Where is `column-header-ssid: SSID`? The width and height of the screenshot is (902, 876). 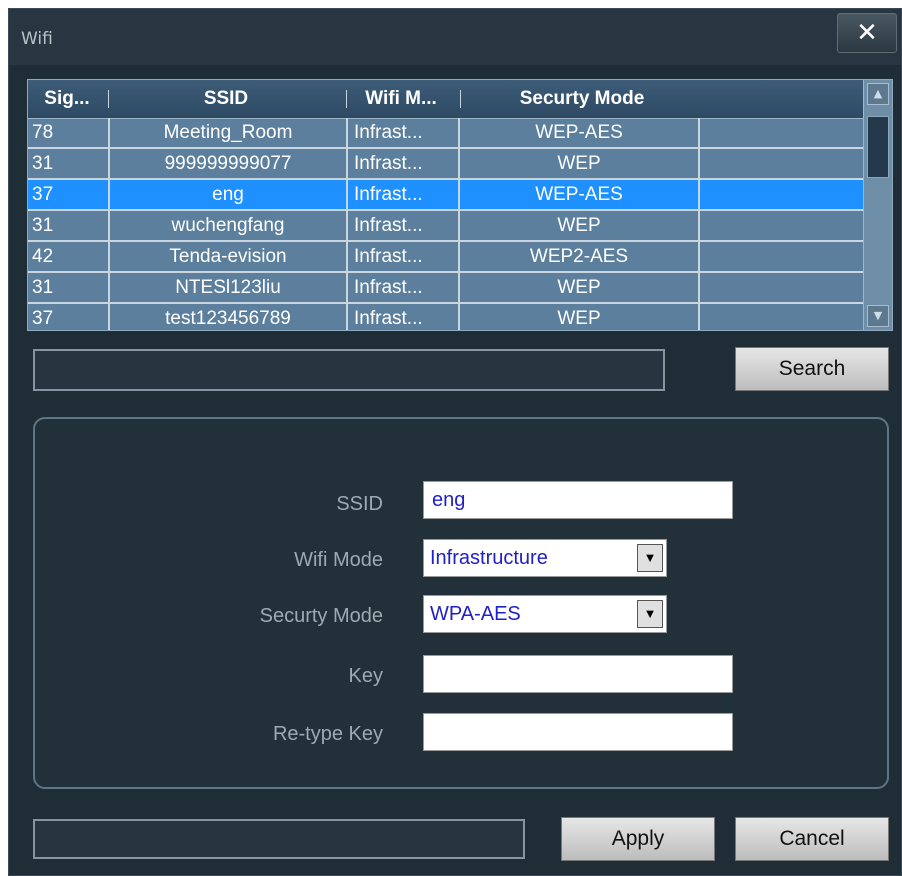
column-header-ssid: SSID is located at coordinates (226, 99).